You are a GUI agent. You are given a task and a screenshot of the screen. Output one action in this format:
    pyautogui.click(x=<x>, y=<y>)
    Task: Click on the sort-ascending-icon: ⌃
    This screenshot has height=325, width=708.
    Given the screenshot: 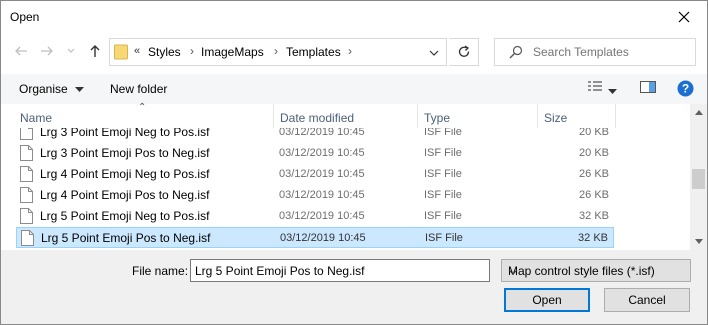 What is the action you would take?
    pyautogui.click(x=142, y=107)
    